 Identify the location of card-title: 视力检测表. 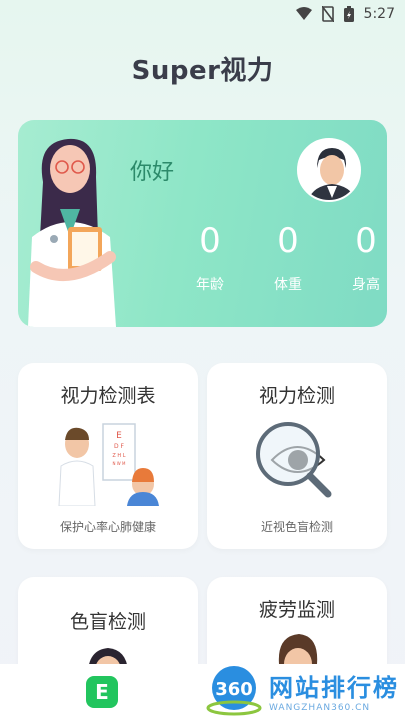
(108, 396).